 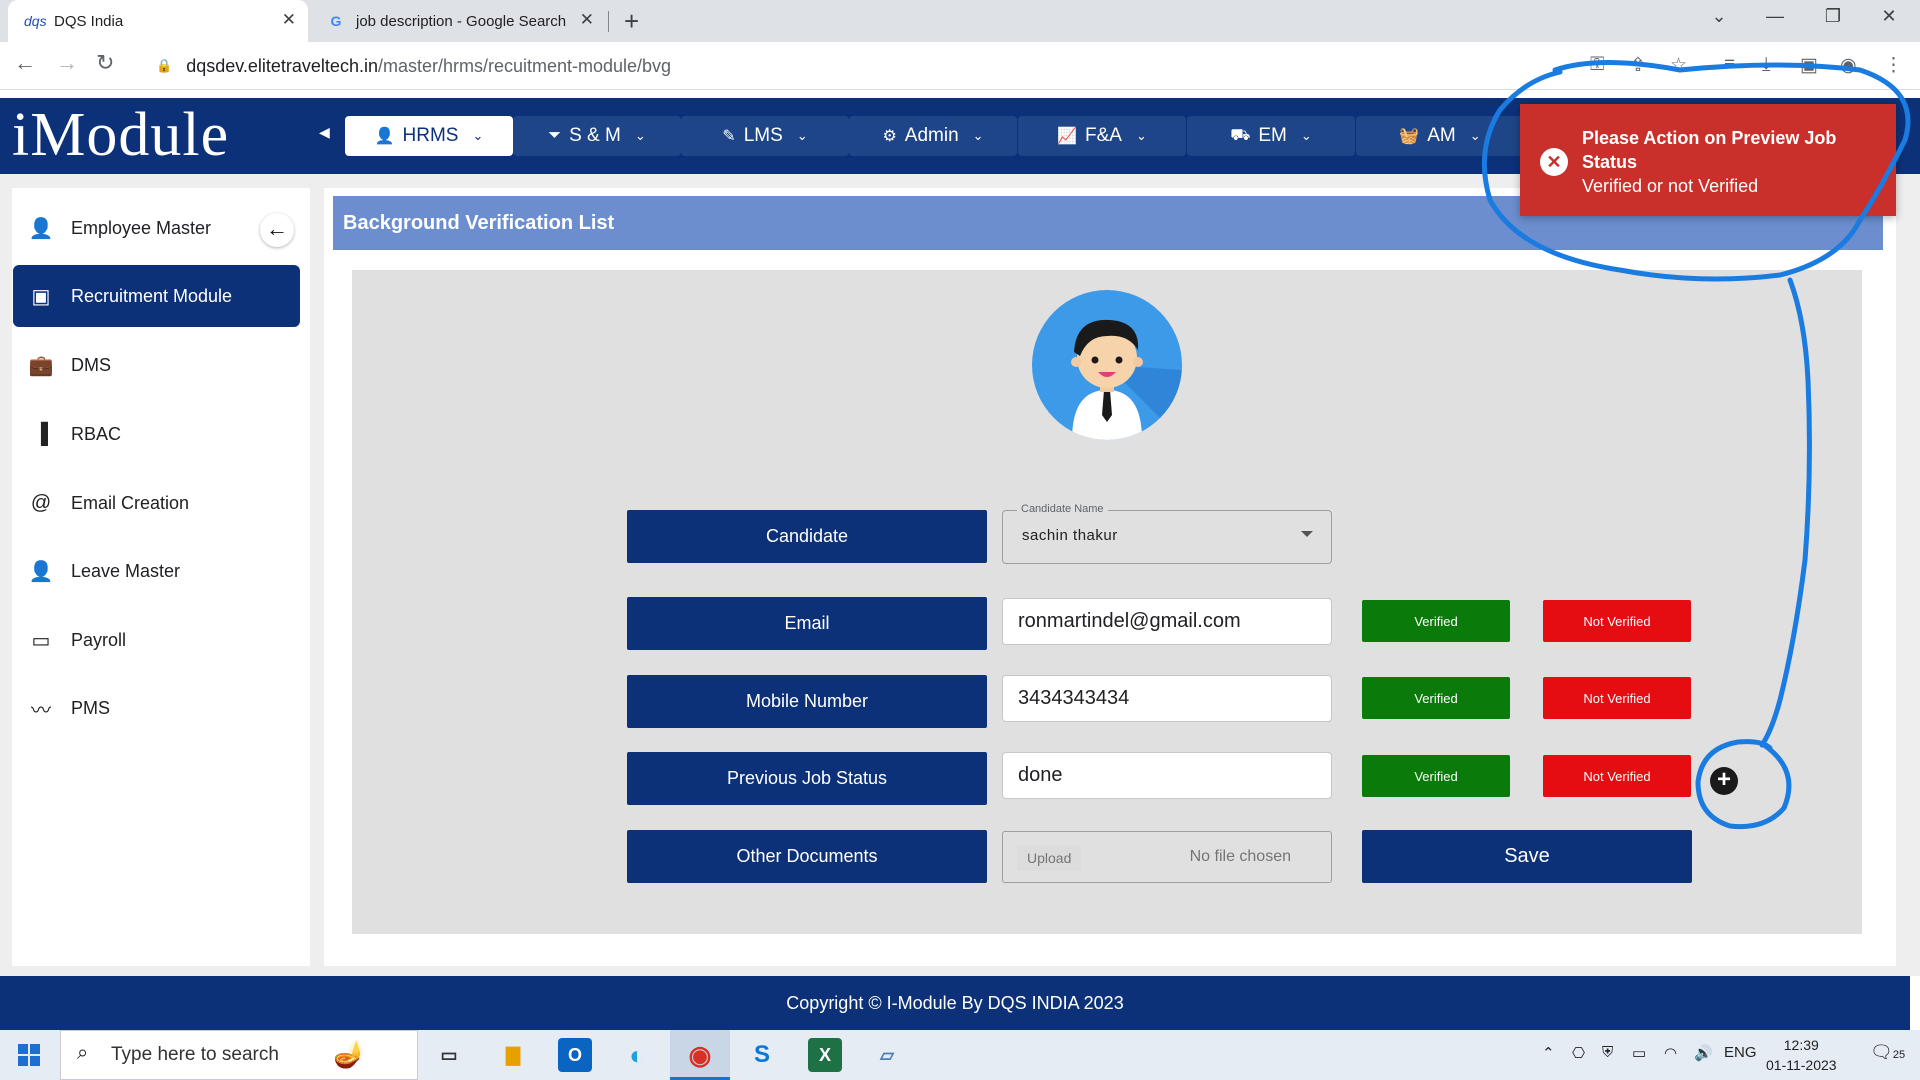 What do you see at coordinates (1617, 776) in the screenshot?
I see `job-status-not-verified-button: Not Verified` at bounding box center [1617, 776].